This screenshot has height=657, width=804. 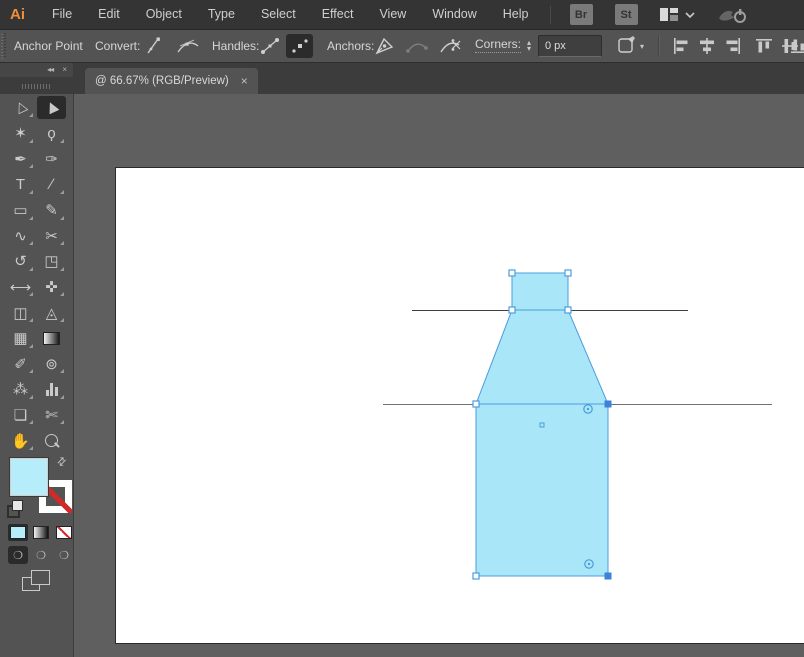 What do you see at coordinates (64, 532) in the screenshot?
I see `none-button` at bounding box center [64, 532].